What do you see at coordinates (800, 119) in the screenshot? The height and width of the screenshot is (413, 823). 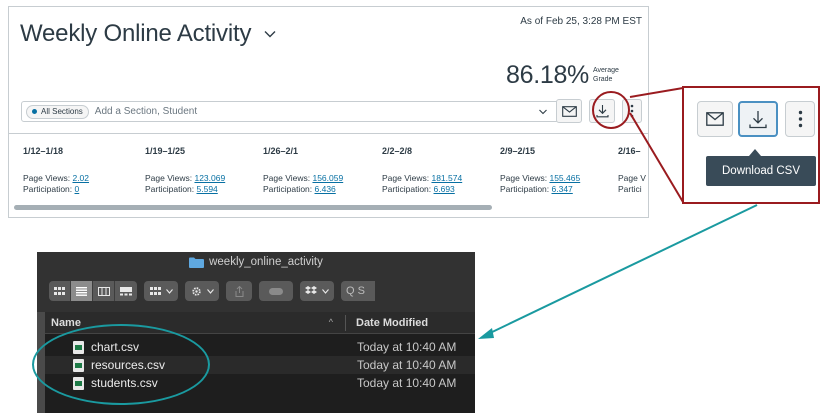 I see `more-options-button-zoomed` at bounding box center [800, 119].